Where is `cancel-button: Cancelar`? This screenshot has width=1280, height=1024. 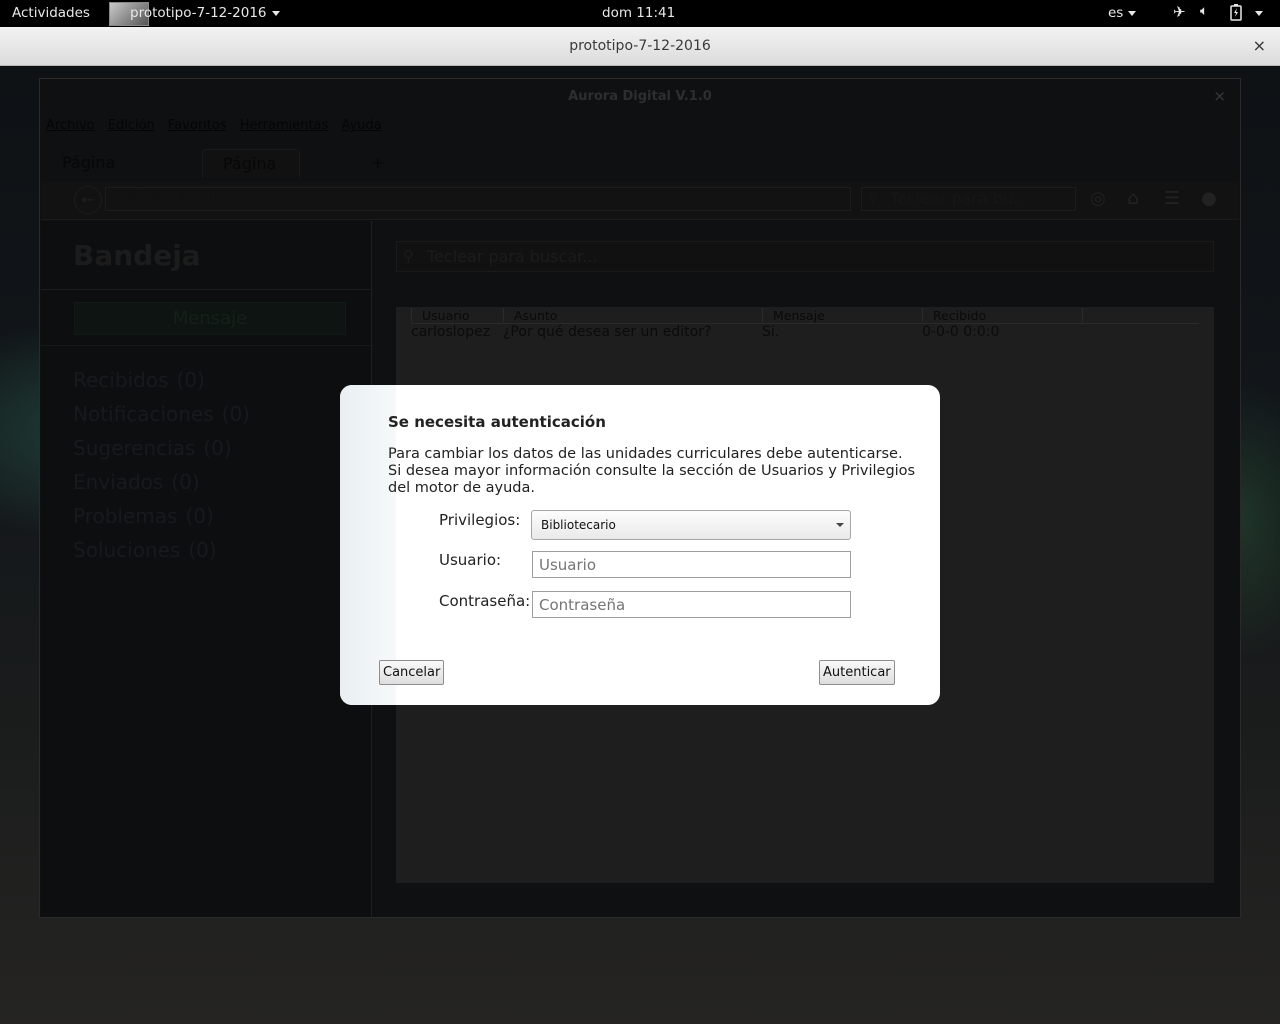 cancel-button: Cancelar is located at coordinates (412, 672).